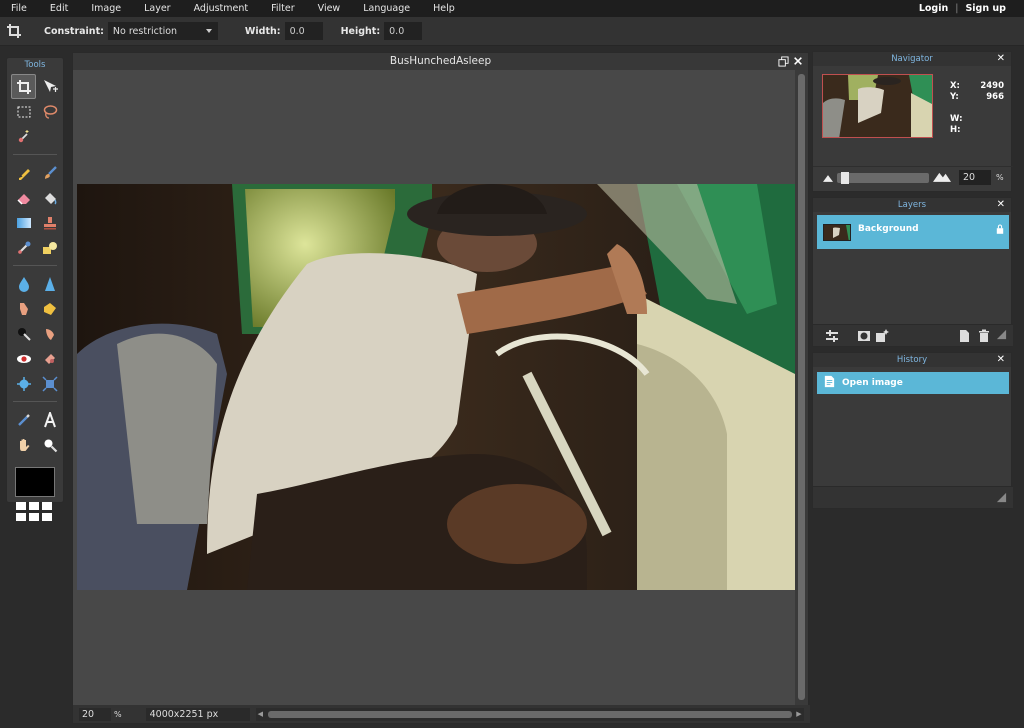  Describe the element at coordinates (912, 430) in the screenshot. I see `history-panel: History ✕ Open image` at that location.